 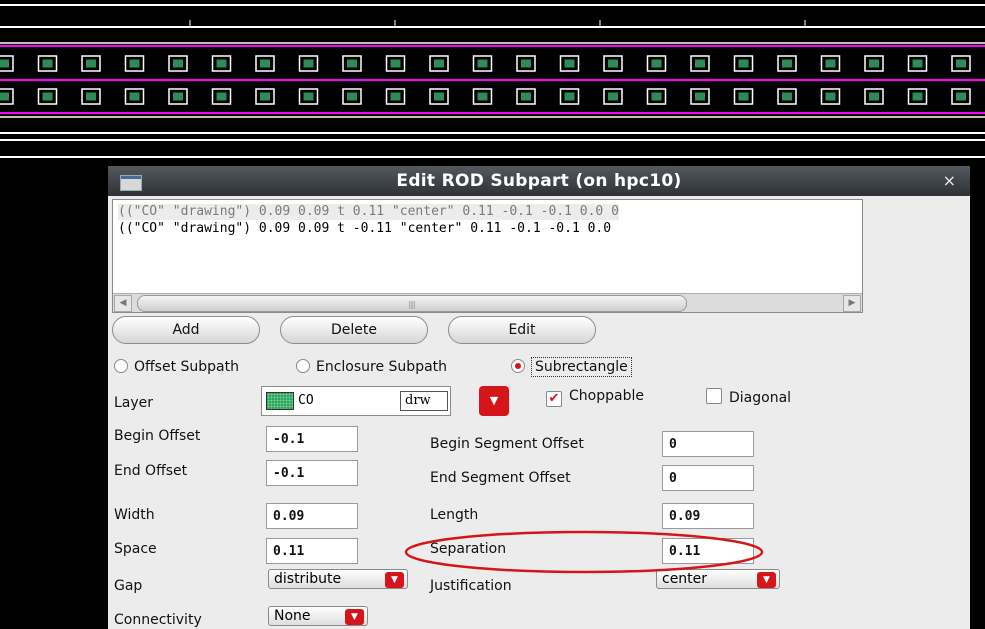 What do you see at coordinates (312, 516) in the screenshot?
I see `width-field: 0.09` at bounding box center [312, 516].